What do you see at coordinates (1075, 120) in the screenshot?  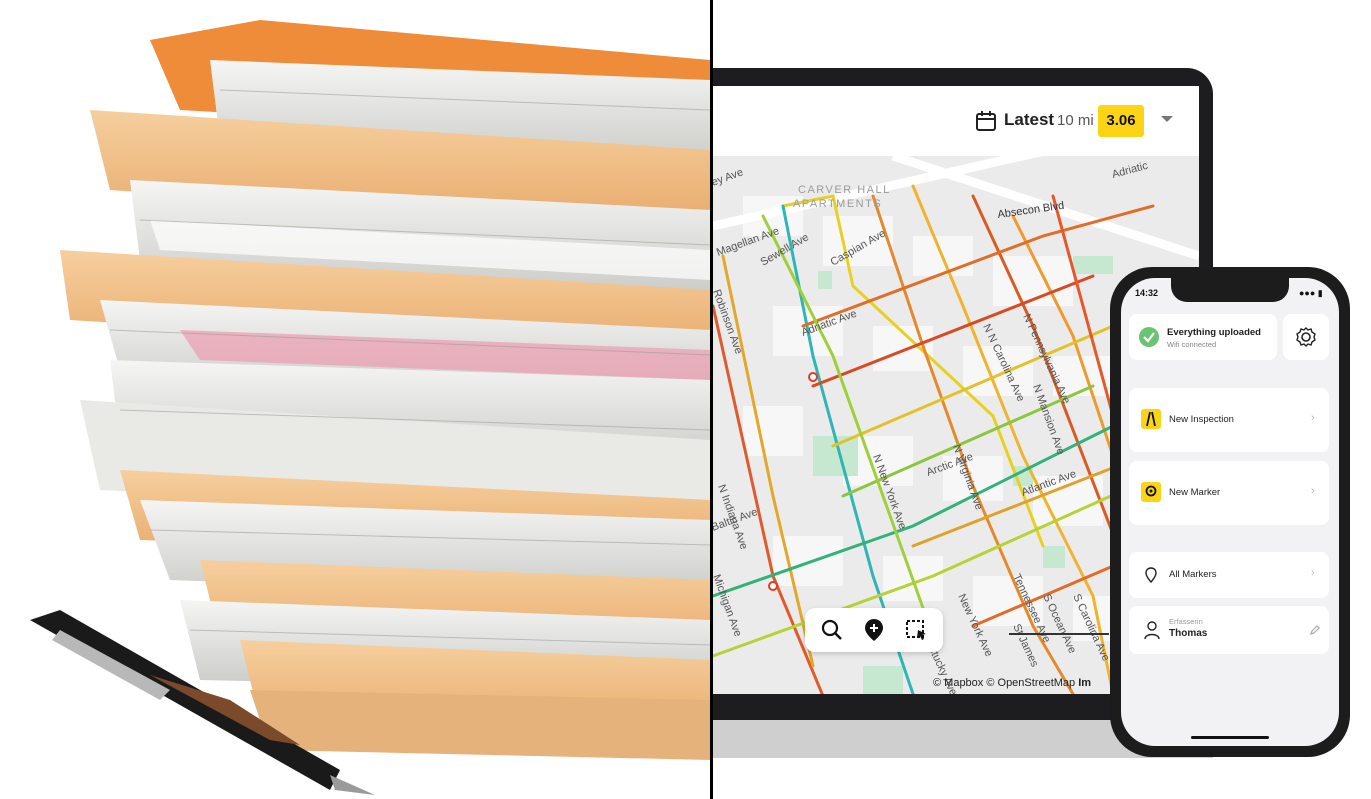 I see `distance-value: 10 mi` at bounding box center [1075, 120].